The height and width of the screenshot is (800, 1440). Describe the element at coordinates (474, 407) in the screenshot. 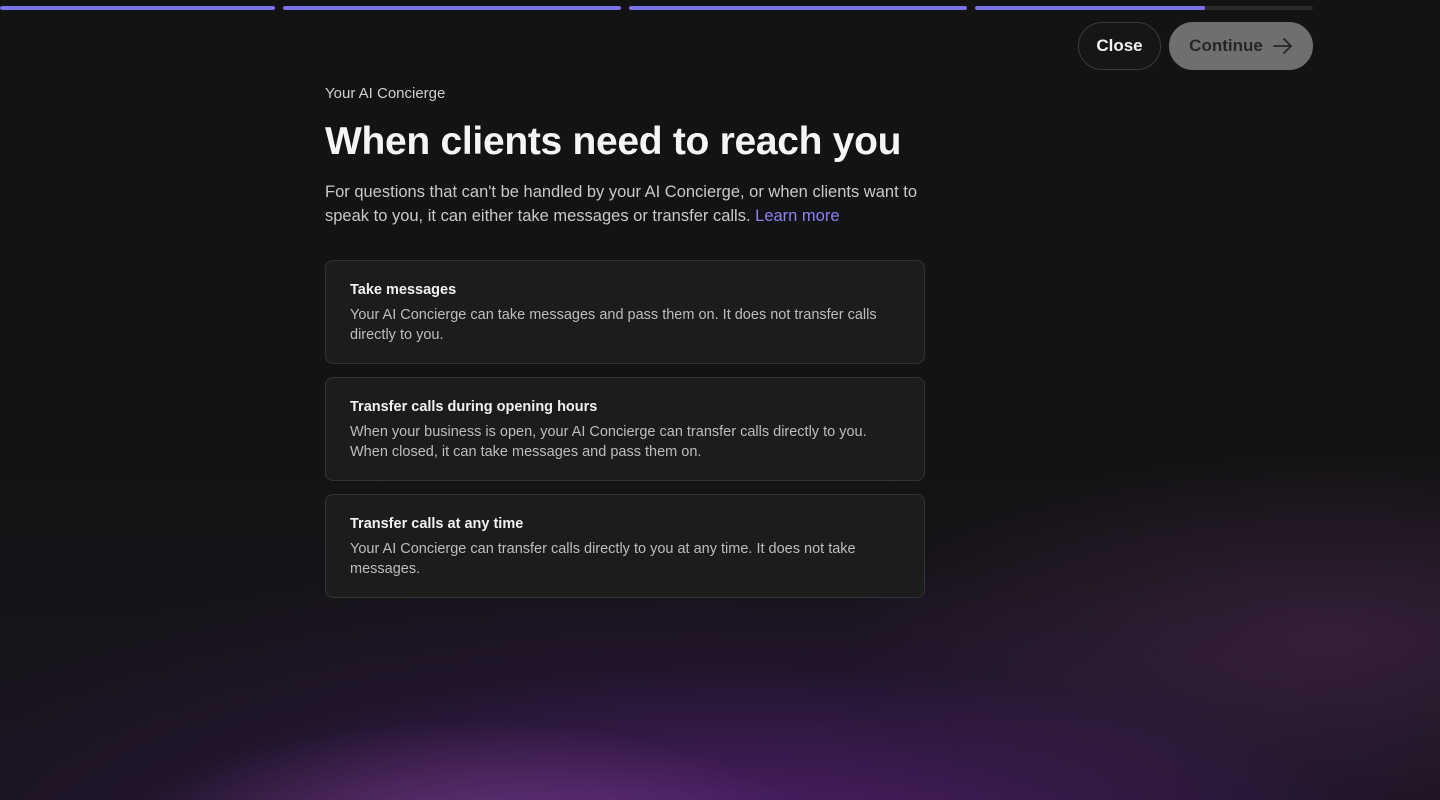

I see `option-title: Transfer calls during opening hours` at that location.